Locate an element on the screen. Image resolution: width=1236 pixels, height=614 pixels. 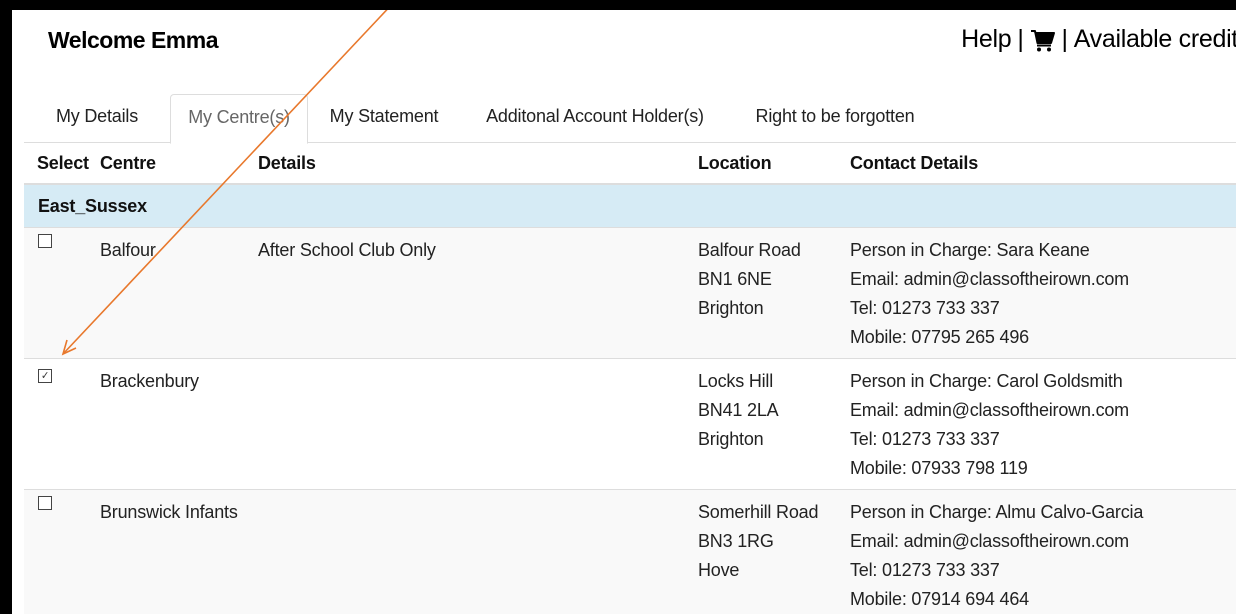
column-header-contact-details: Contact Details is located at coordinates (1043, 164).